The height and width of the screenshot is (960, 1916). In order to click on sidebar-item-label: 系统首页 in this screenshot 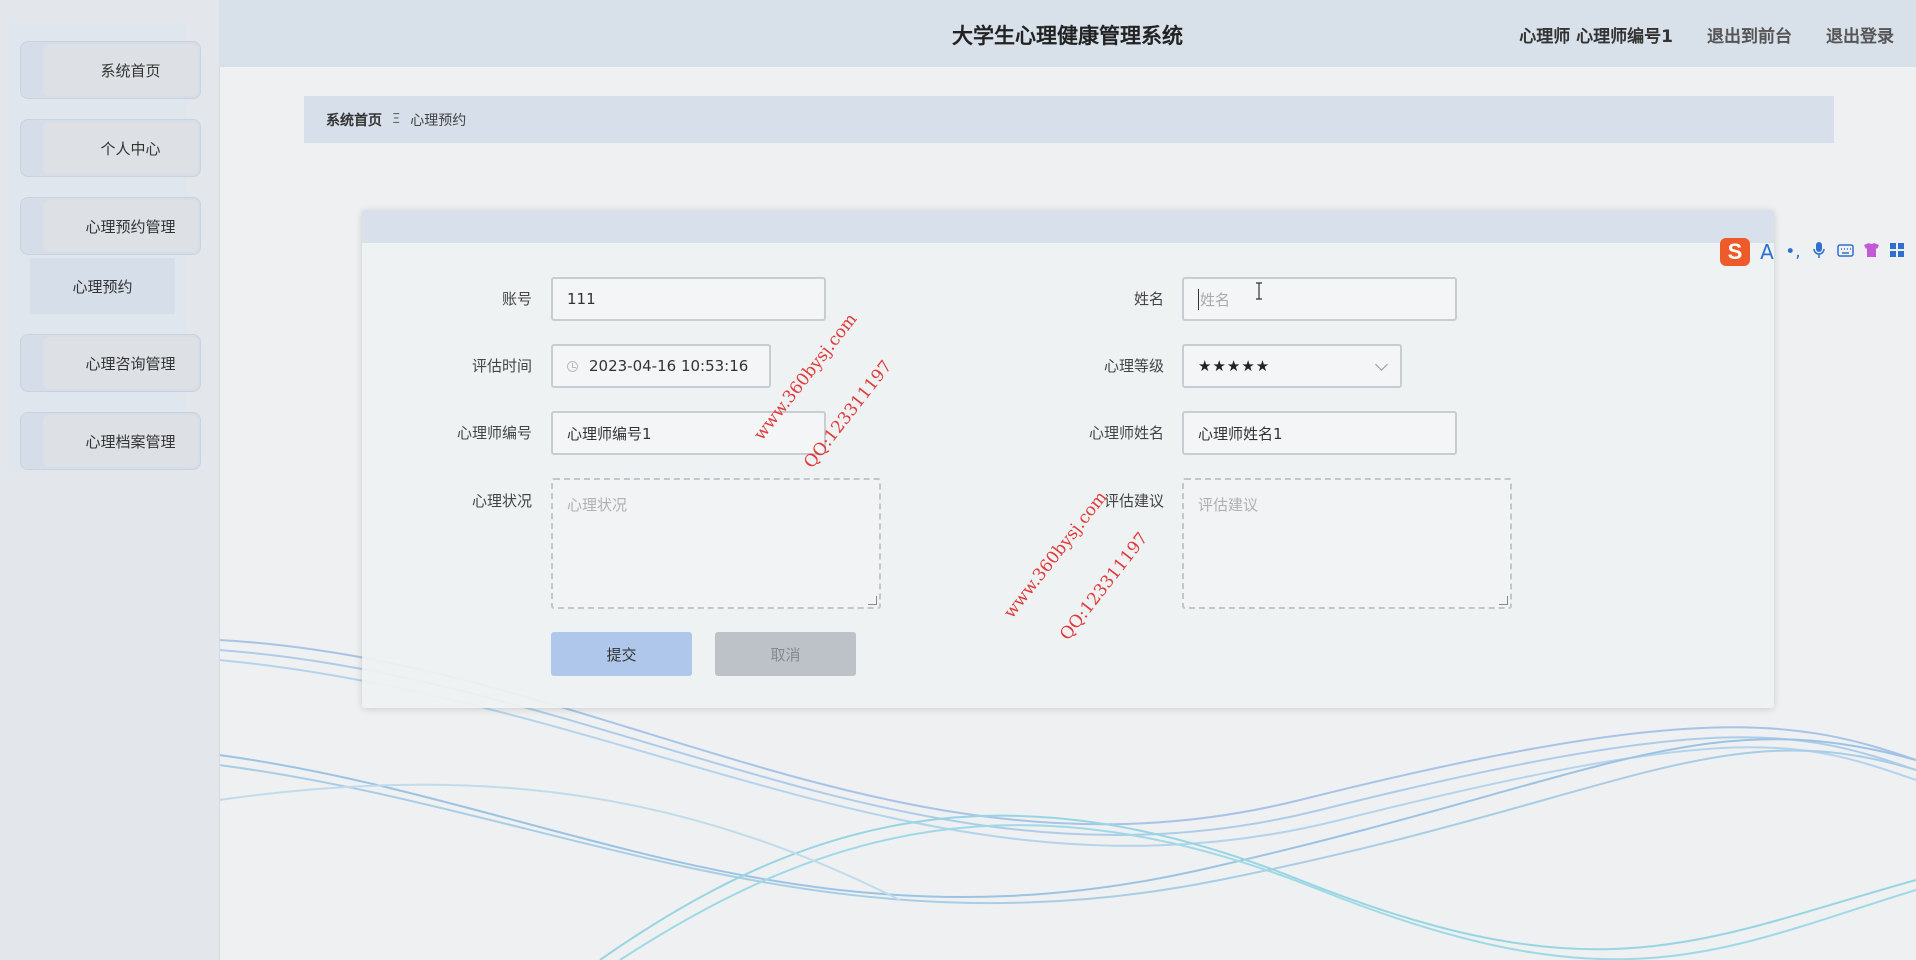, I will do `click(120, 70)`.